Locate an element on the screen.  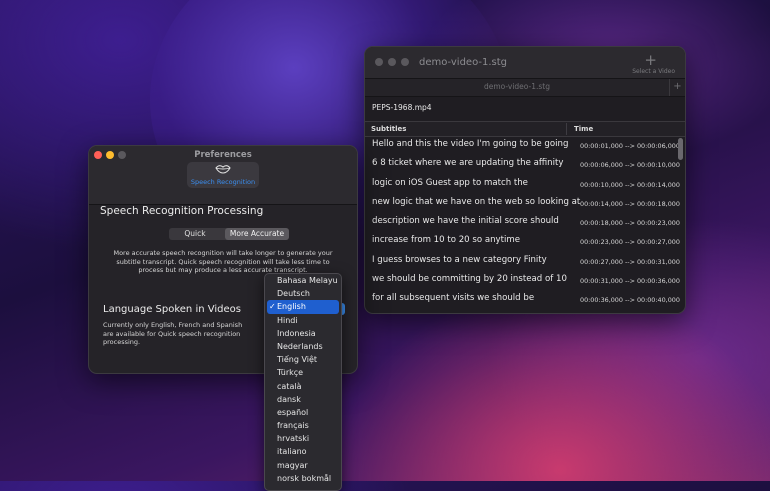
time-cell: 00:00:14,000 --> 00:00:18,000 is located at coordinates (630, 203).